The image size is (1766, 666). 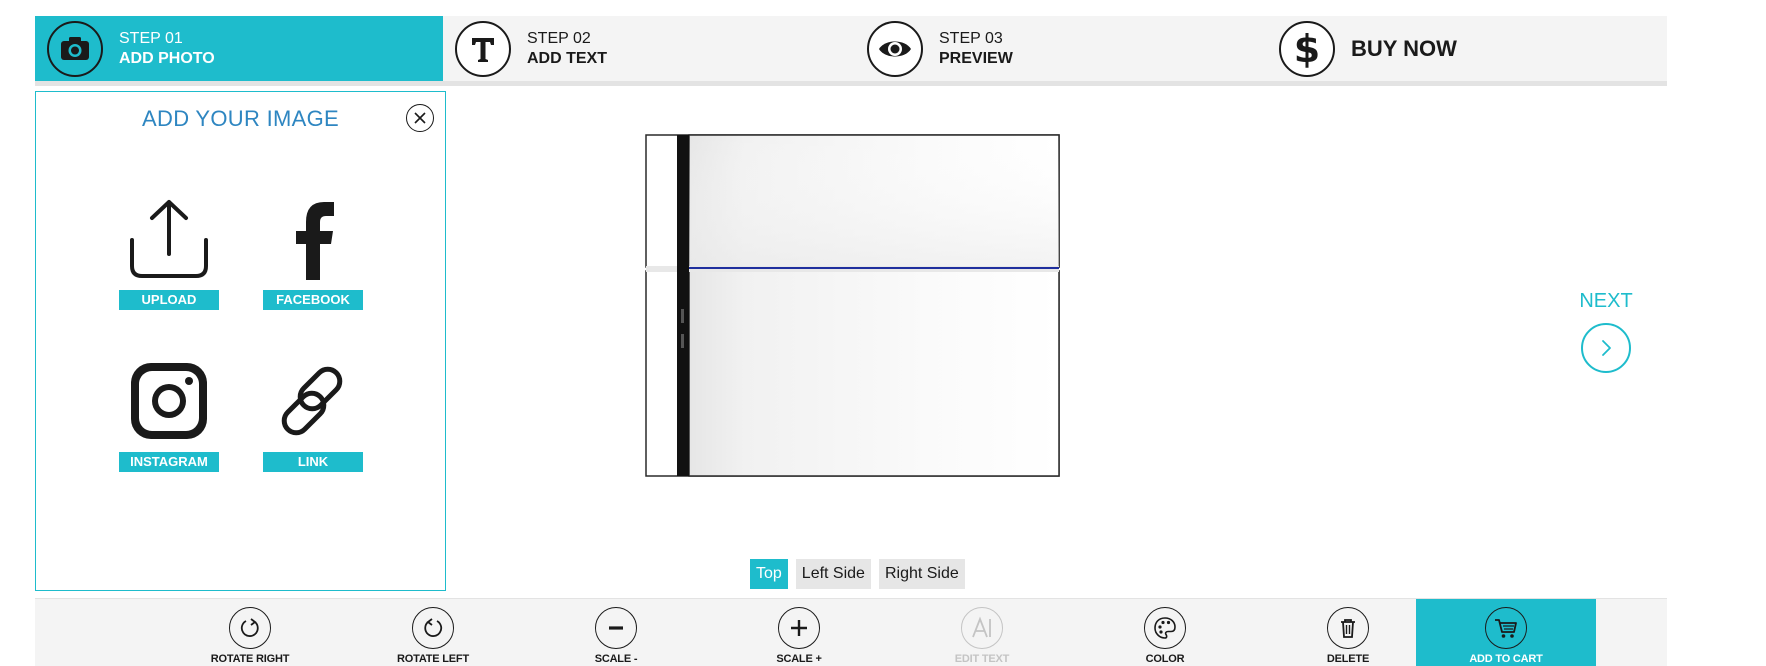 What do you see at coordinates (971, 38) in the screenshot?
I see `step-number: STEP 03` at bounding box center [971, 38].